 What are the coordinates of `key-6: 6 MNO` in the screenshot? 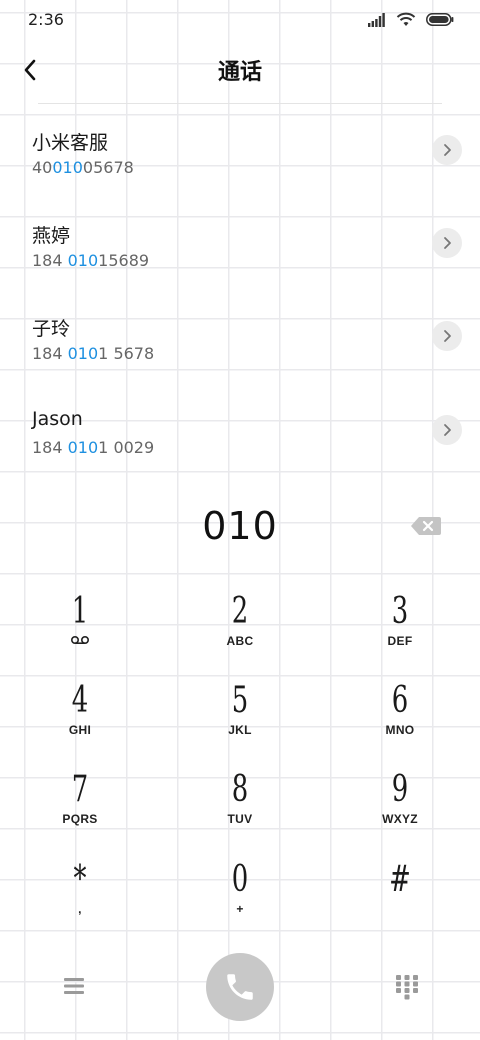 It's located at (400, 720).